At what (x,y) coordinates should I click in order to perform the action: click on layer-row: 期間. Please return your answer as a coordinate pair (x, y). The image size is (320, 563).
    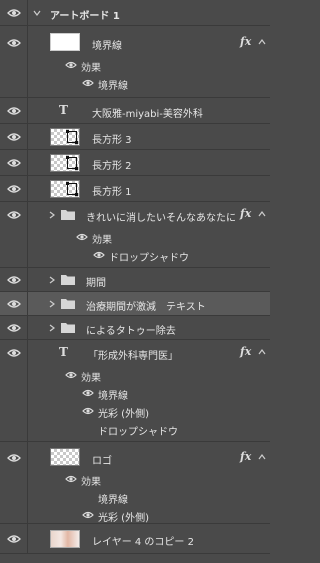
    Looking at the image, I should click on (135, 280).